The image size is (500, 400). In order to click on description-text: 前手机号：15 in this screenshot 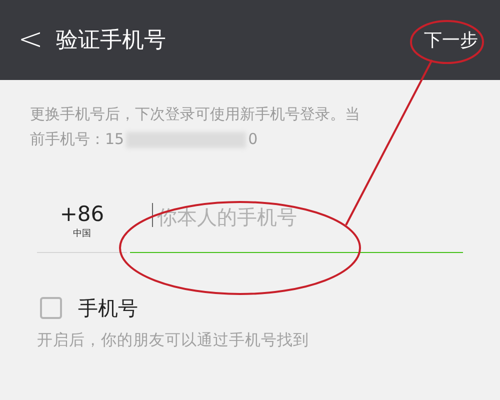, I will do `click(77, 139)`.